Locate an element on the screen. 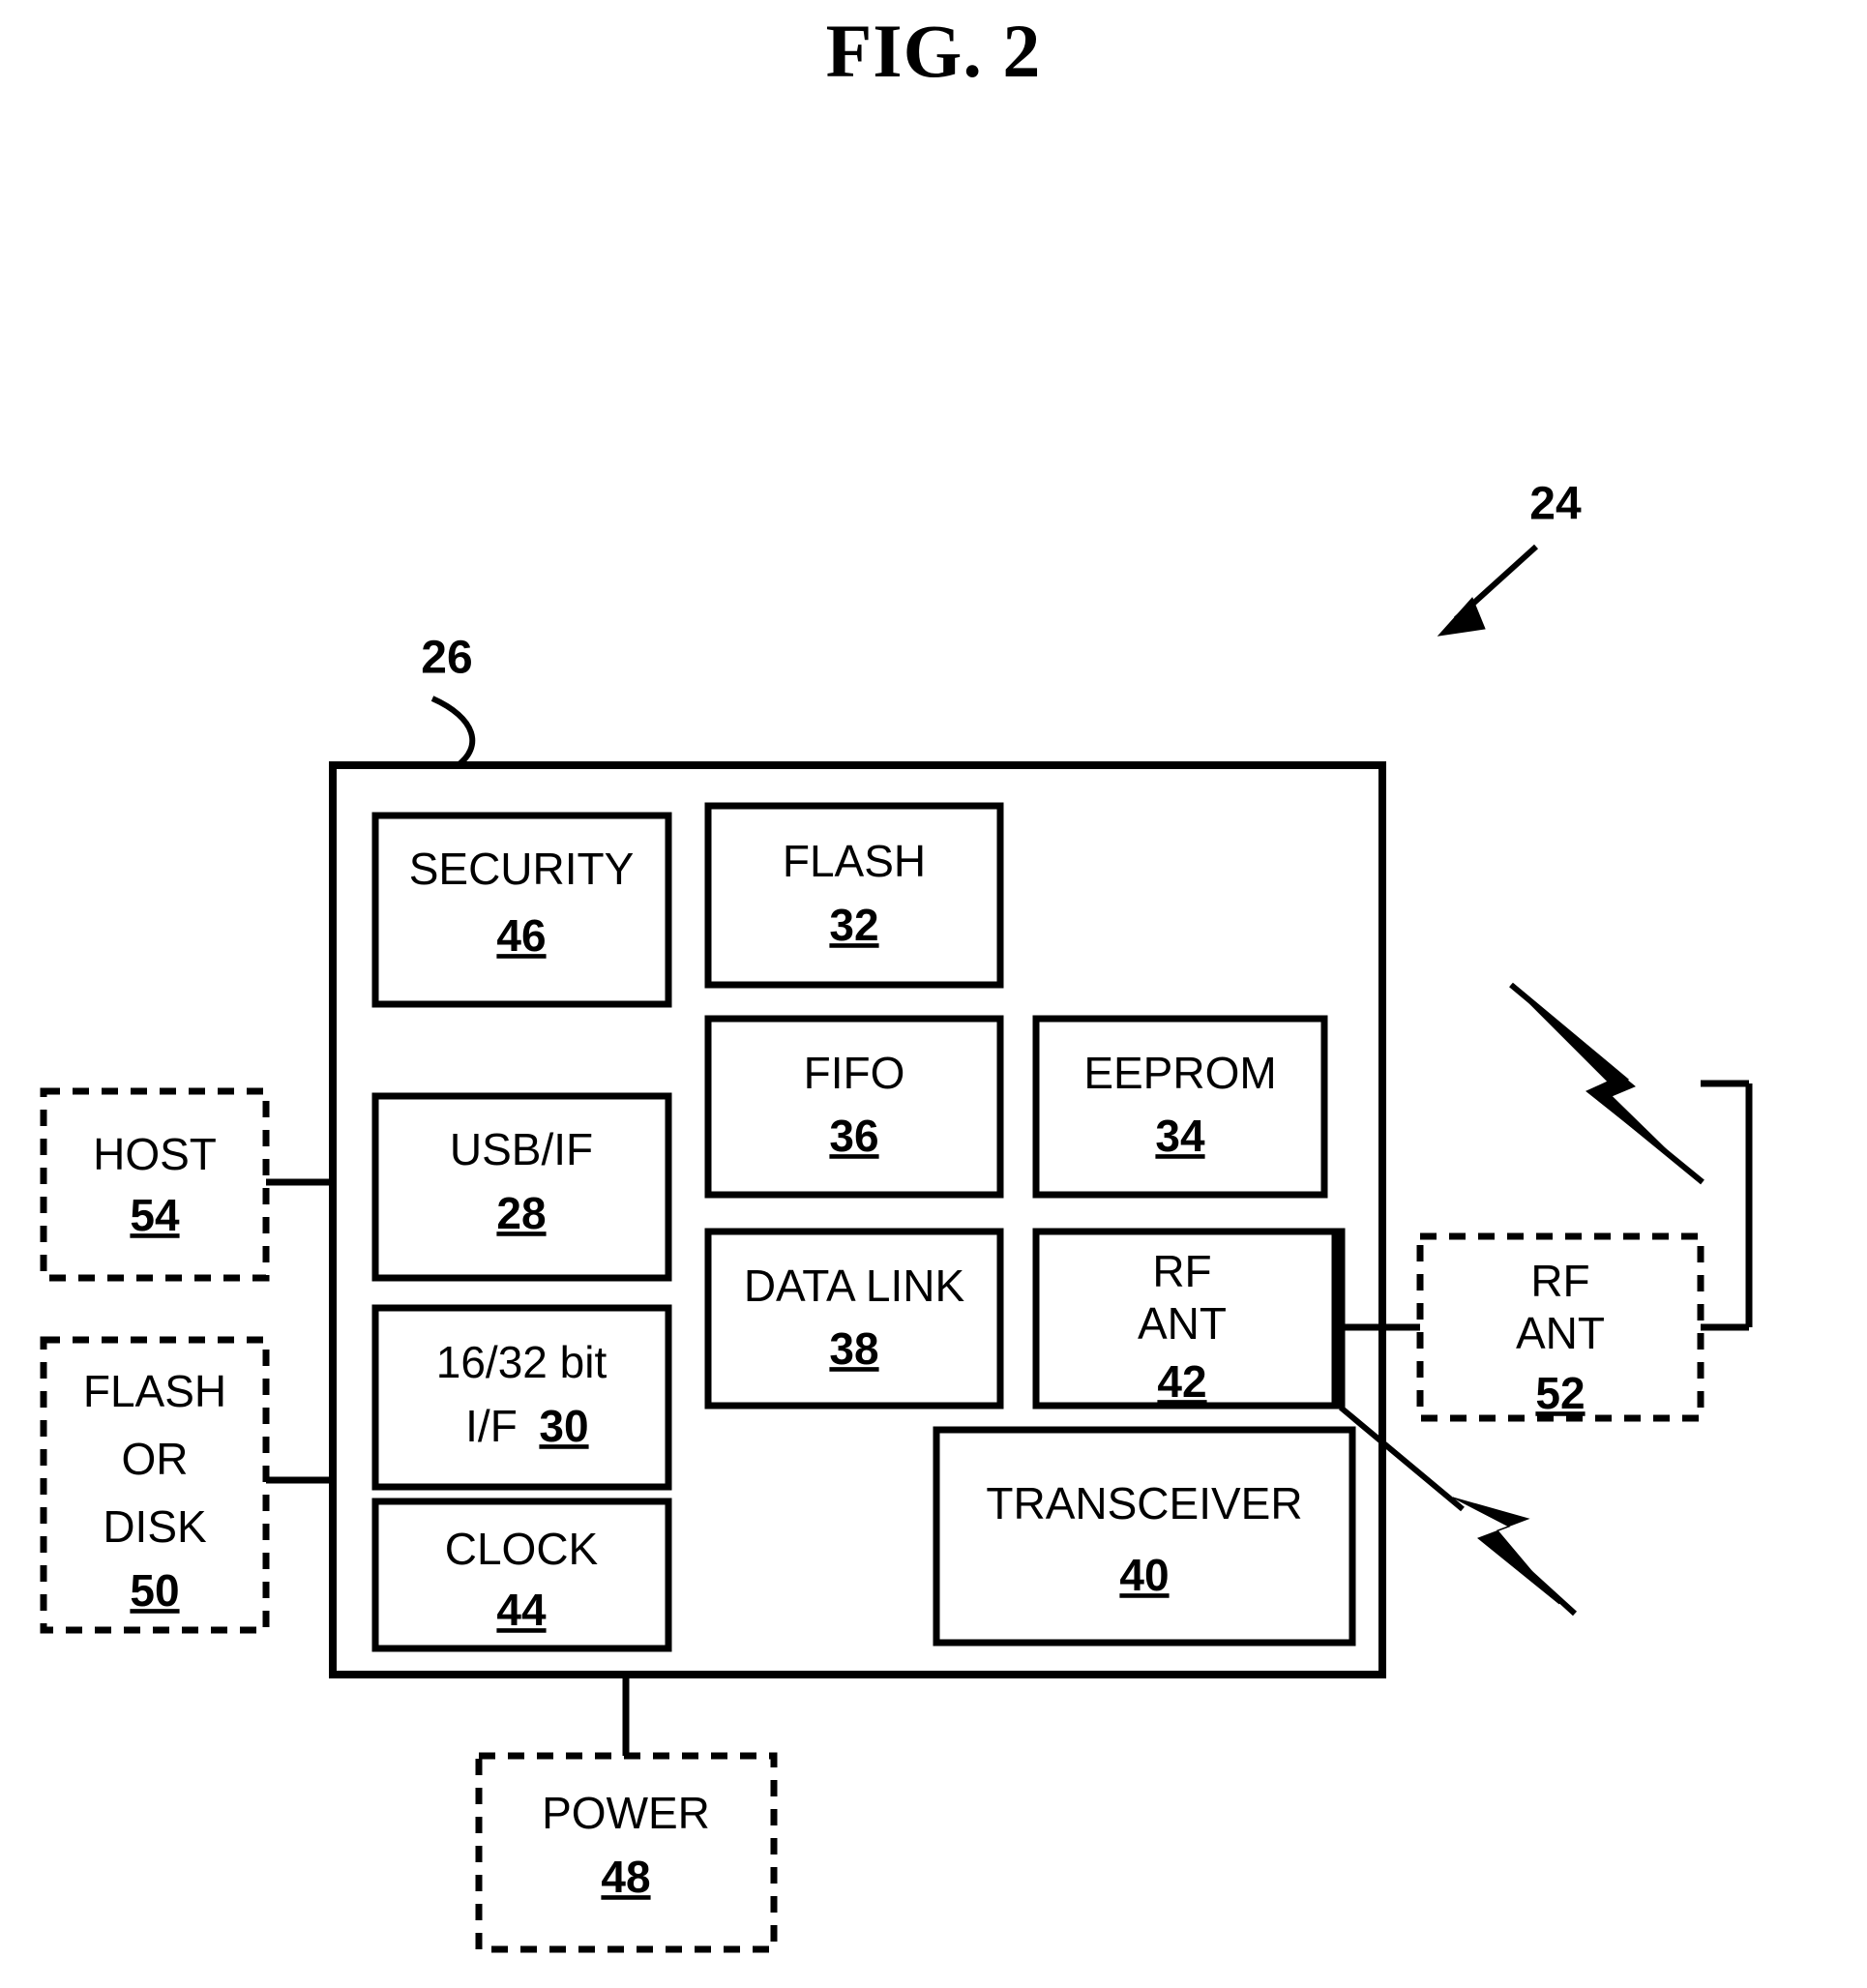 This screenshot has height=1988, width=1867. rf-signal-bolt-lower is located at coordinates (1459, 1511).